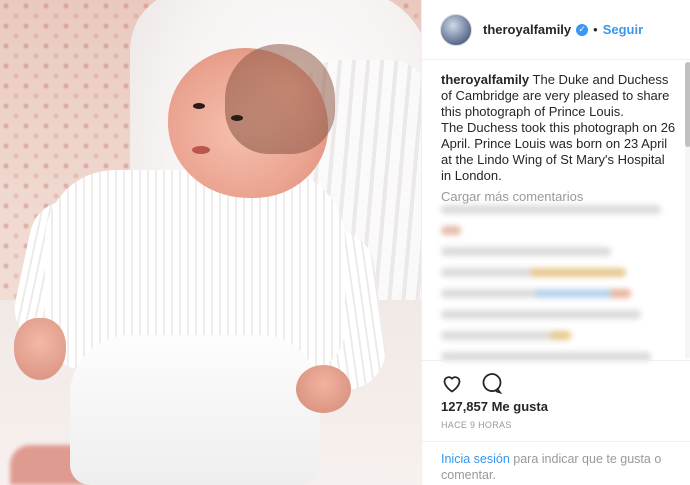  What do you see at coordinates (237, 118) in the screenshot?
I see `baby-right-eye` at bounding box center [237, 118].